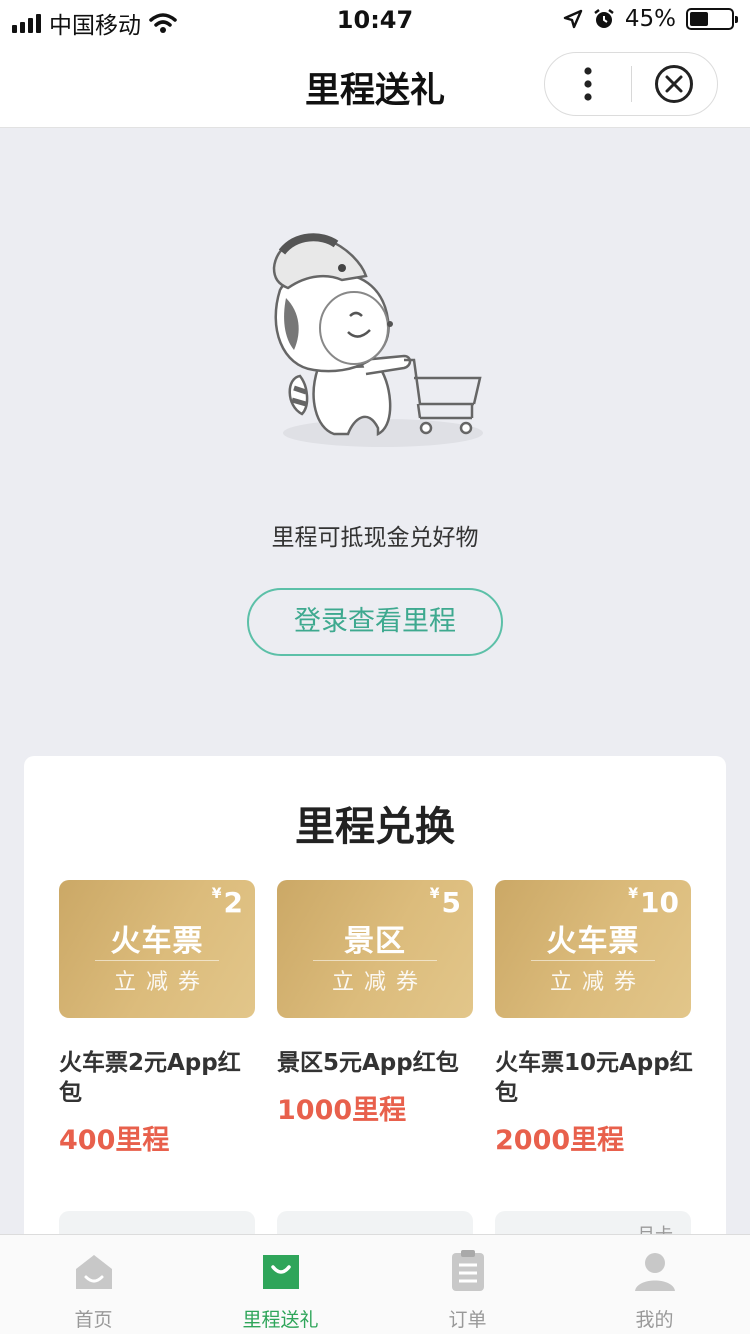  What do you see at coordinates (467, 1320) in the screenshot?
I see `tab-label: 订单` at bounding box center [467, 1320].